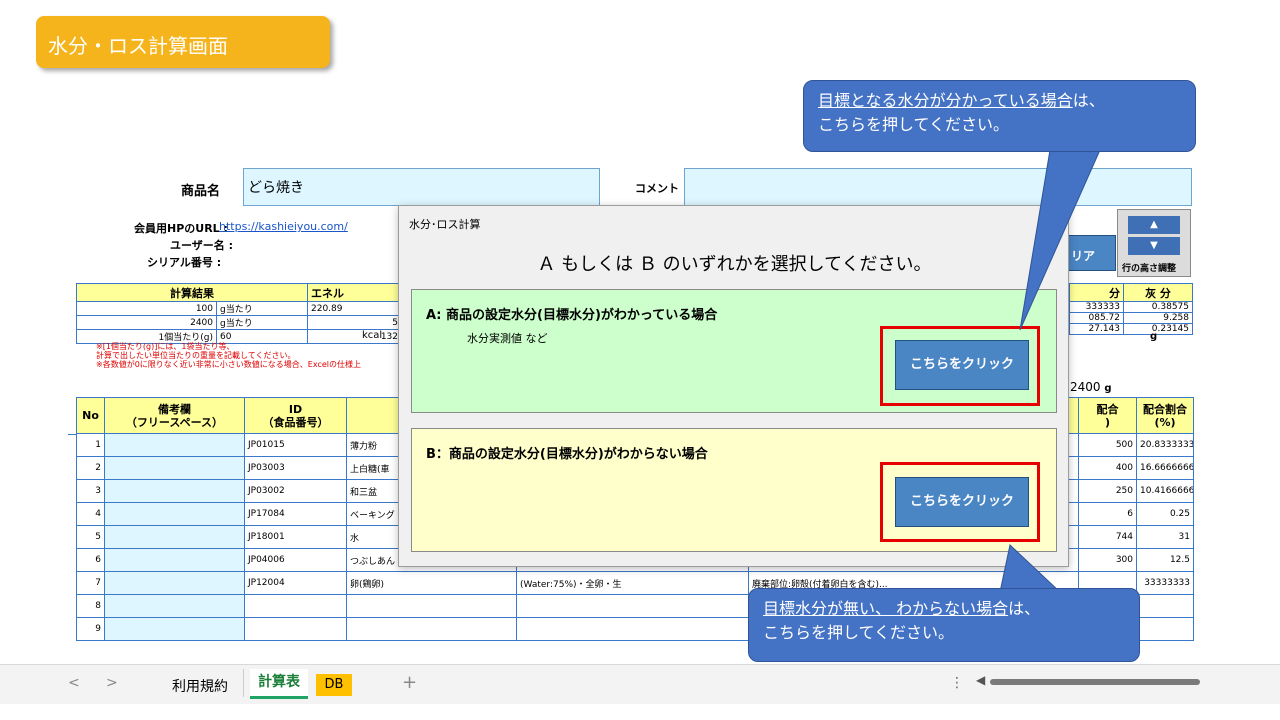  What do you see at coordinates (640, 684) in the screenshot?
I see `sheet-tab-bar: < > 利用規約 計算表 DB + ⋮ ◀` at bounding box center [640, 684].